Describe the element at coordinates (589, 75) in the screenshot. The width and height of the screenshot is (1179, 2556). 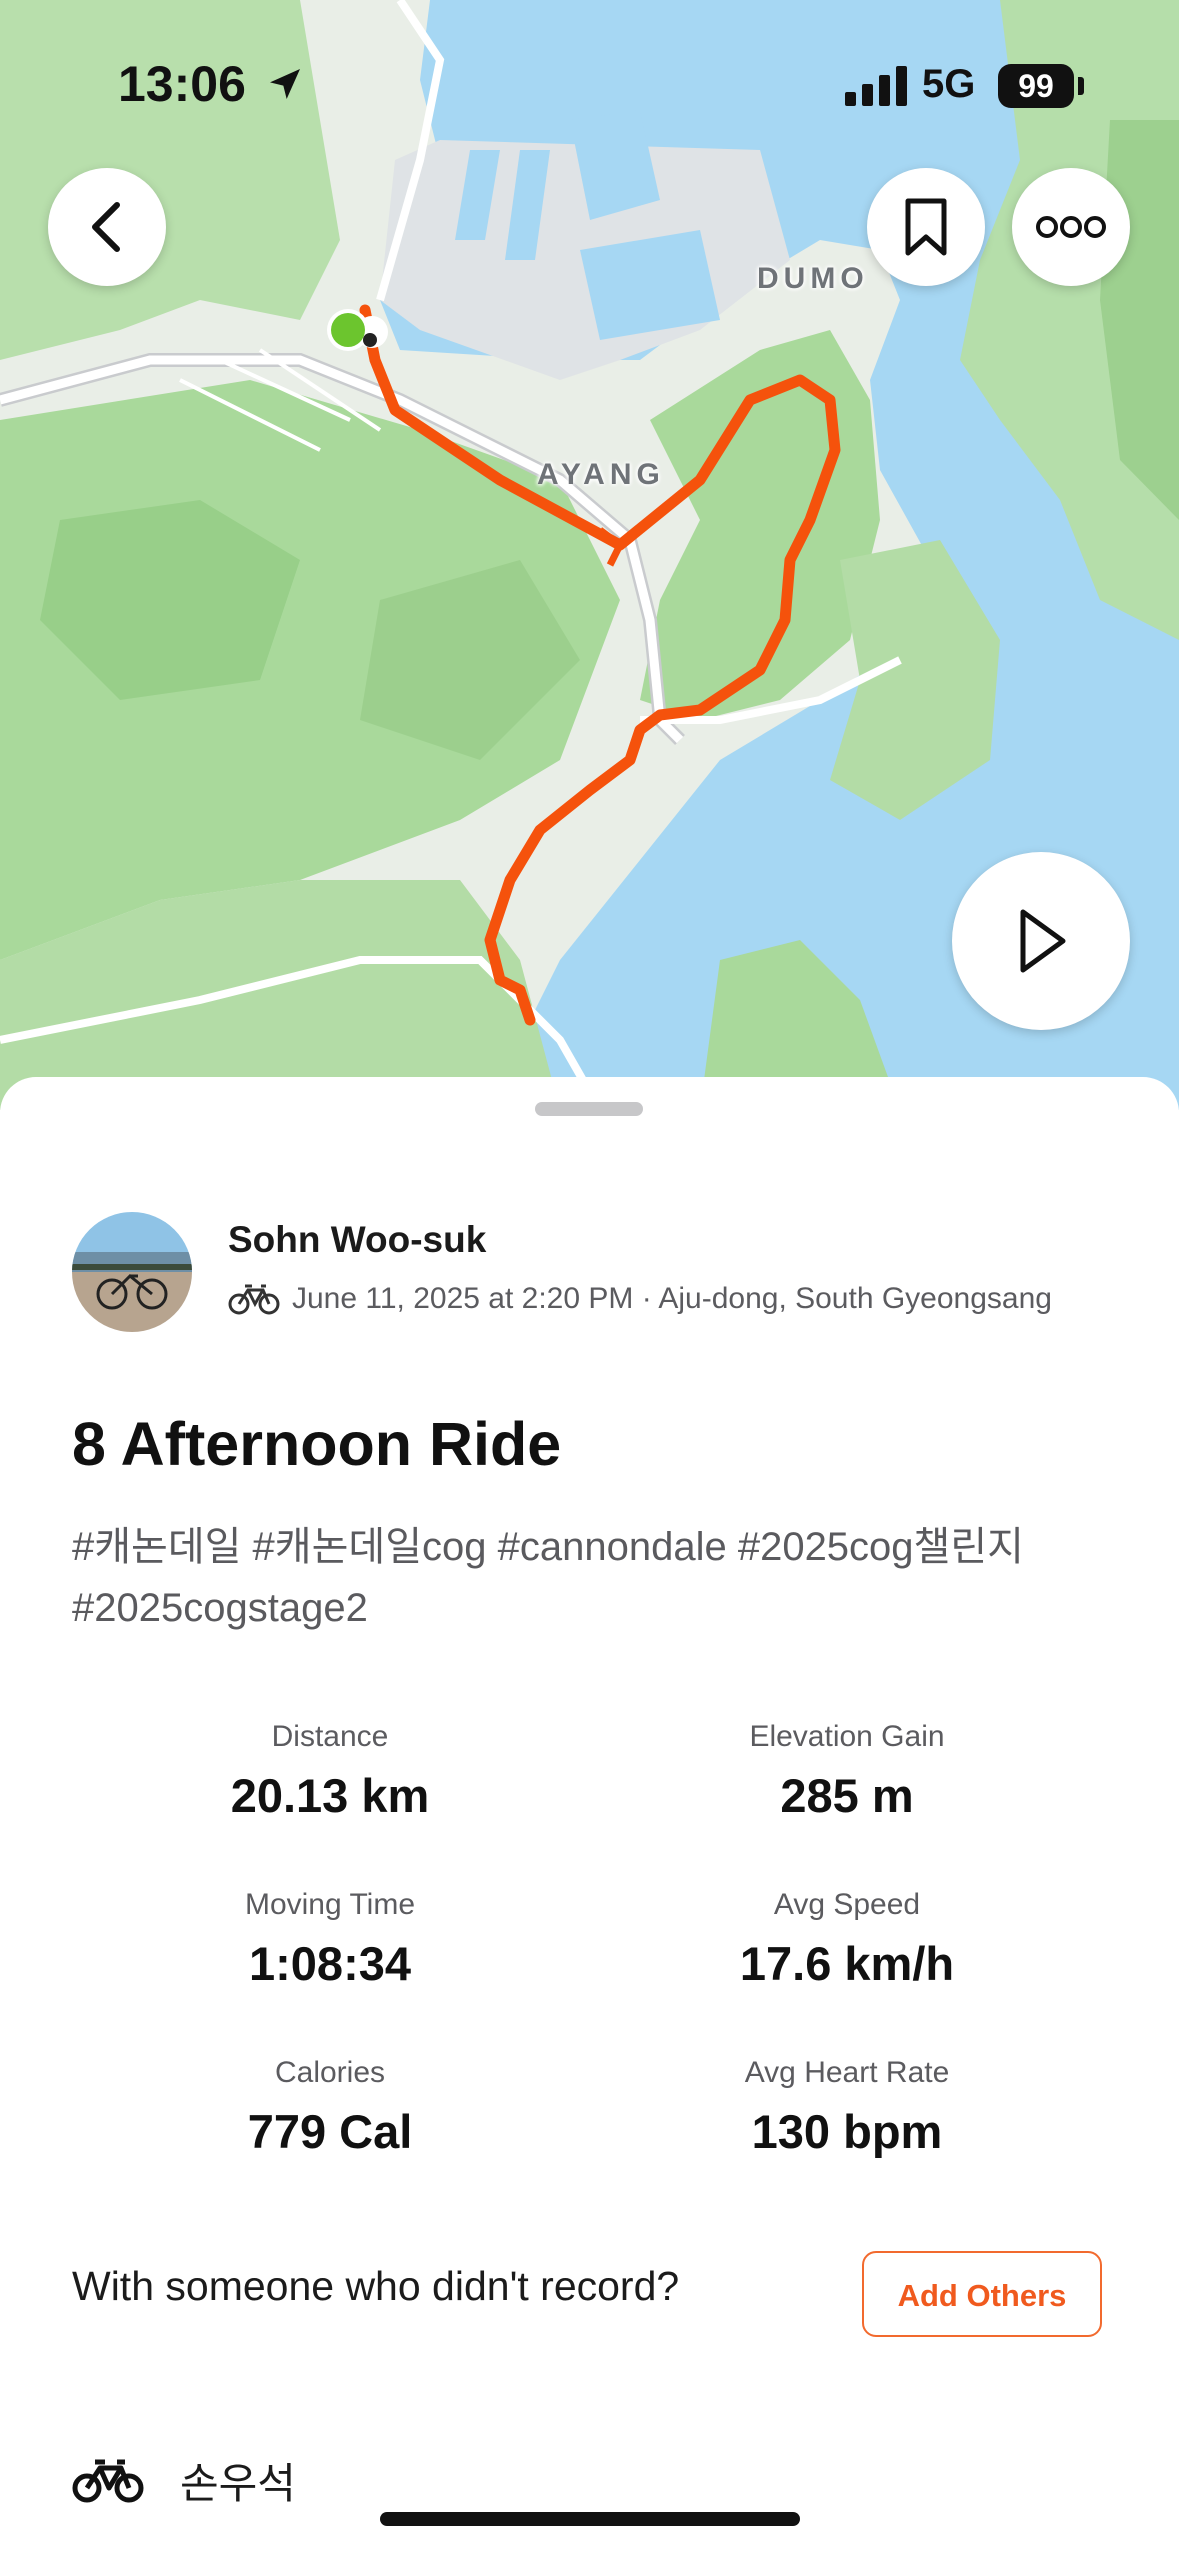
I see `status-bar: 13:06 5G 99` at that location.